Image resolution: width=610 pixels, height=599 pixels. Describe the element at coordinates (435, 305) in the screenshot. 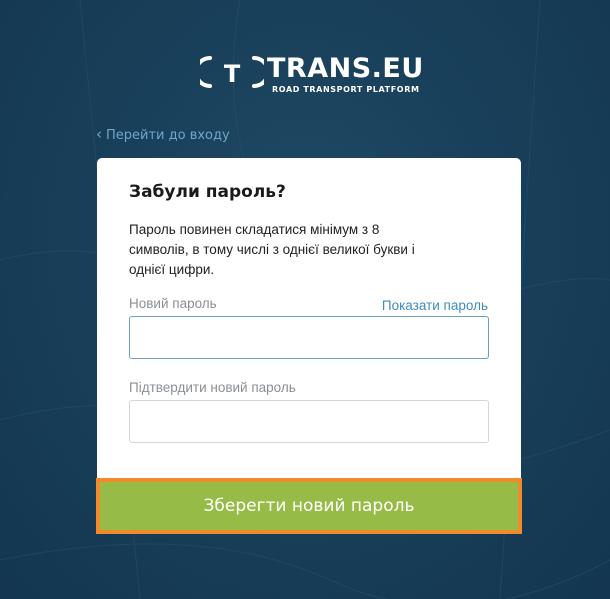

I see `show-password-link: Показати пароль` at that location.